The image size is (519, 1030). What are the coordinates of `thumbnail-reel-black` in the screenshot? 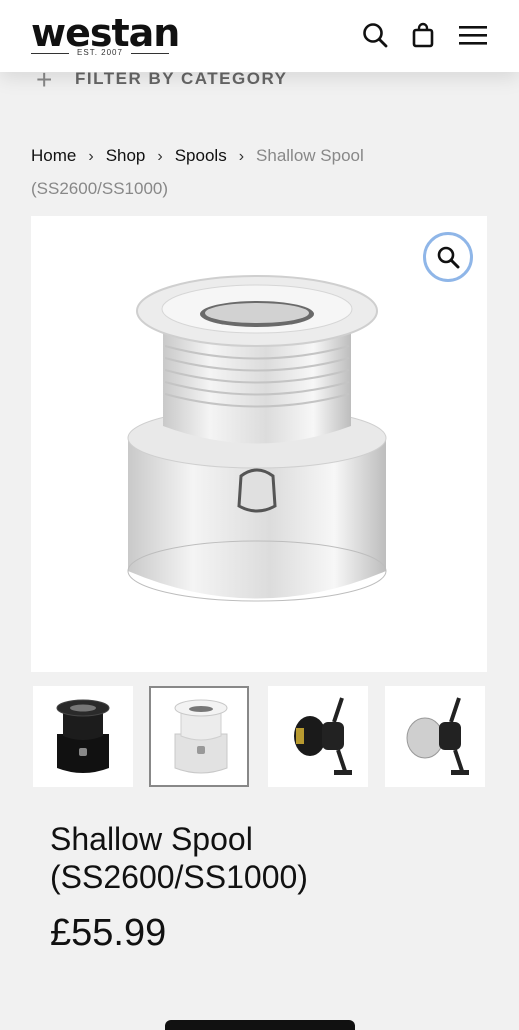 It's located at (318, 736).